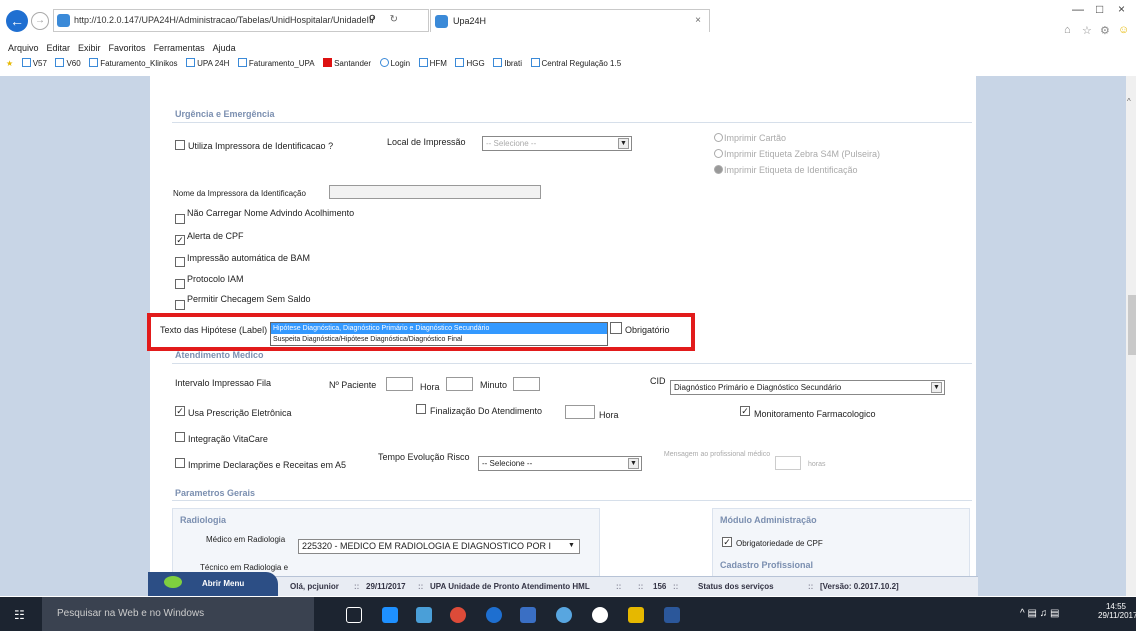 Image resolution: width=1136 pixels, height=631 pixels. I want to click on status-user: Olá, pcjunior, so click(314, 586).